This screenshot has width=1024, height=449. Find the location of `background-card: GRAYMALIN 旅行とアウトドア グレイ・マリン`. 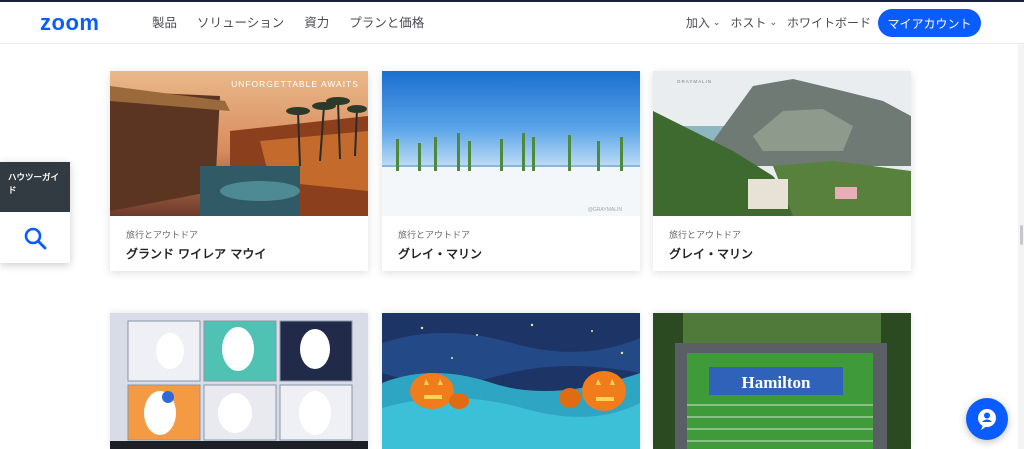

background-card: GRAYMALIN 旅行とアウトドア グレイ・マリン is located at coordinates (782, 171).